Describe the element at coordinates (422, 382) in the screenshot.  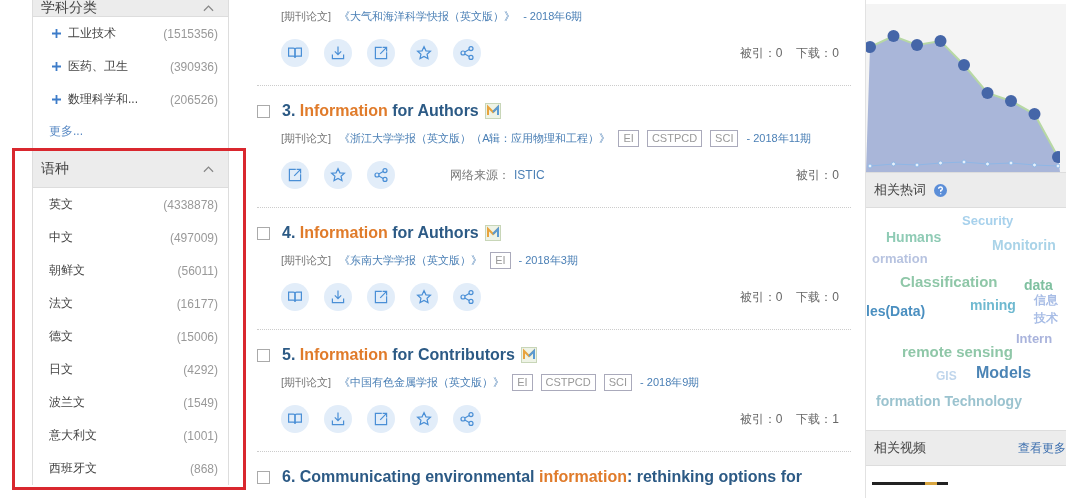
I see `journal-link: 《中国有色金属学报（英文版）》` at that location.